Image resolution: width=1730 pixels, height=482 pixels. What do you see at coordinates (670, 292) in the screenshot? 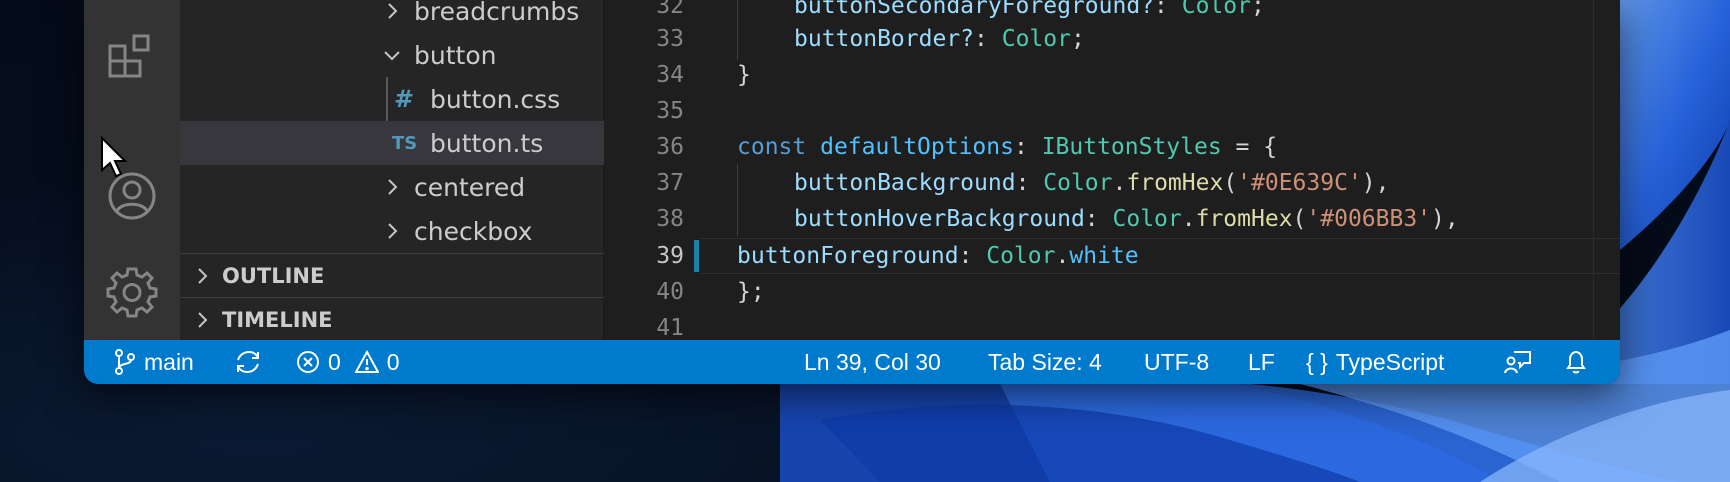
I see `line-number: 40` at bounding box center [670, 292].